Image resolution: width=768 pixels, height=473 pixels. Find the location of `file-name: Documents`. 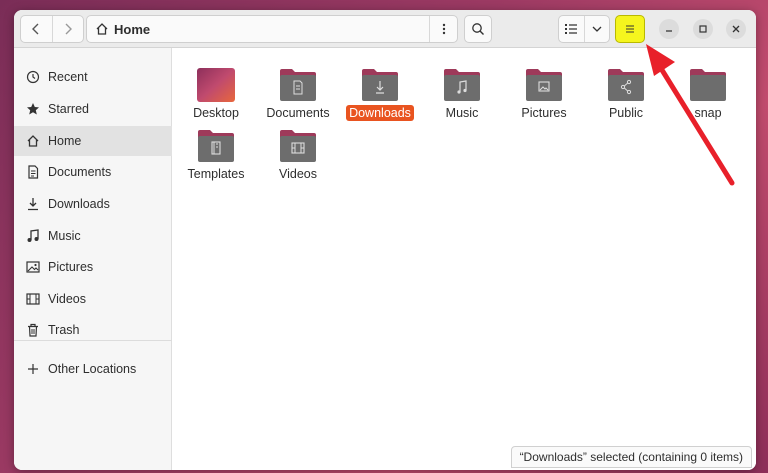

file-name: Documents is located at coordinates (298, 113).